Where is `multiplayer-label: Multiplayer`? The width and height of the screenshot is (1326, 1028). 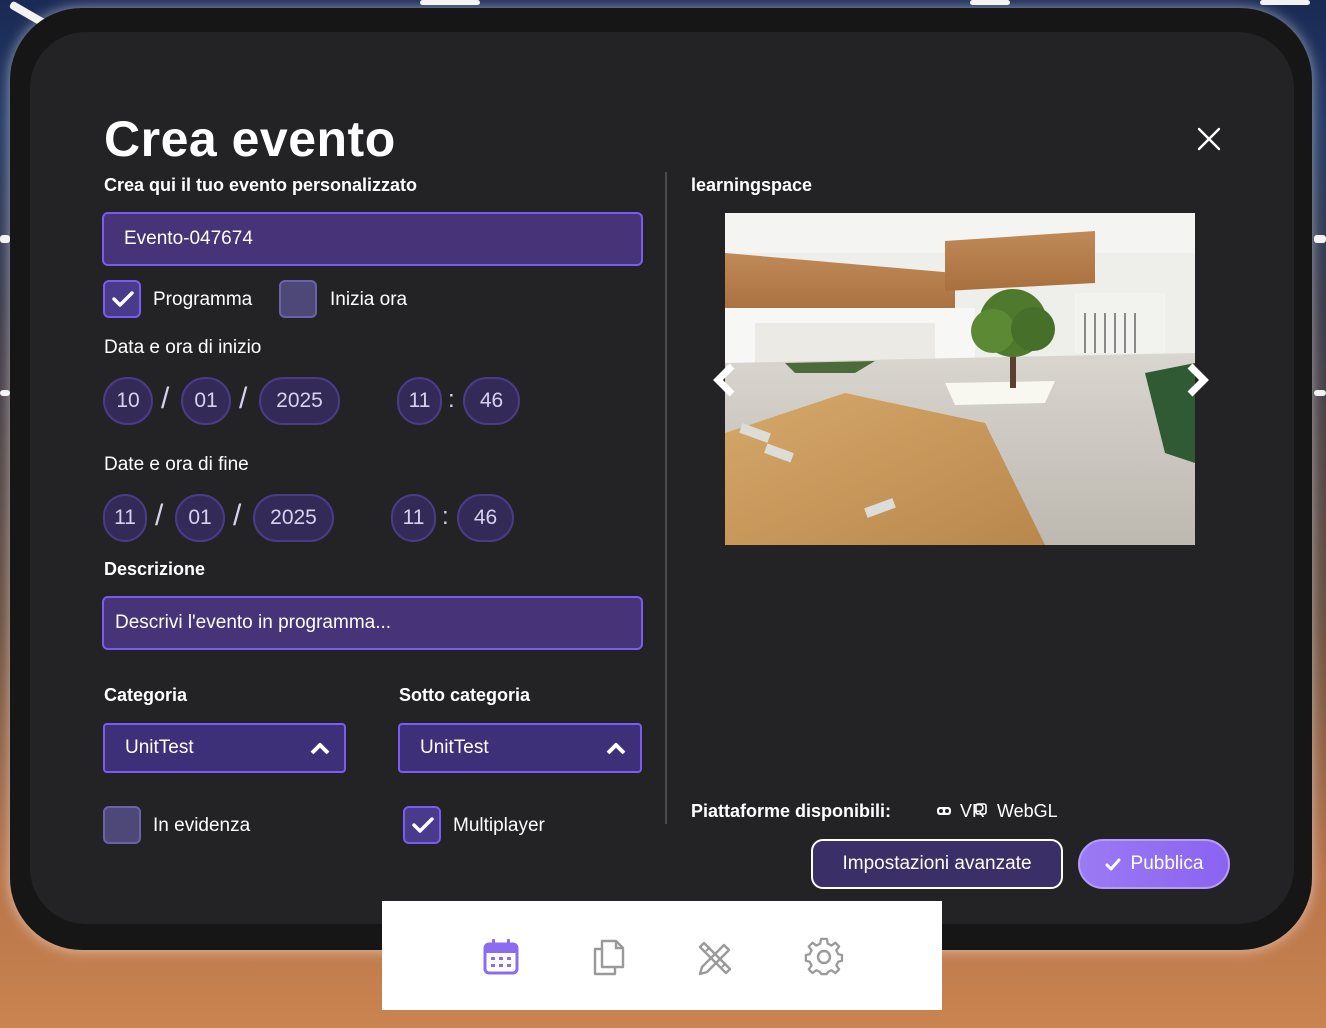 multiplayer-label: Multiplayer is located at coordinates (499, 825).